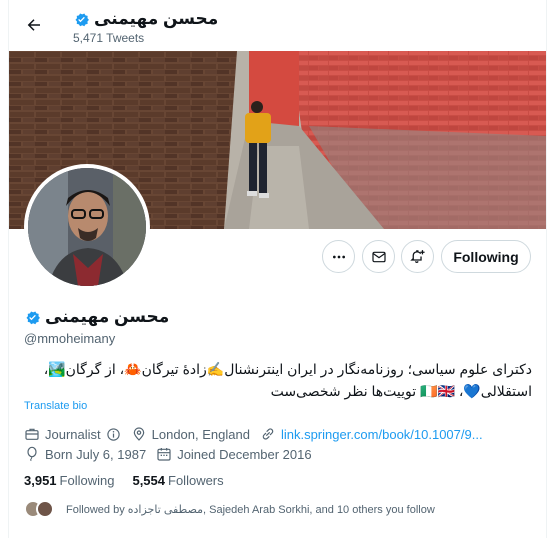  What do you see at coordinates (109, 38) in the screenshot?
I see `tweets-count: 5,471 Tweets` at bounding box center [109, 38].